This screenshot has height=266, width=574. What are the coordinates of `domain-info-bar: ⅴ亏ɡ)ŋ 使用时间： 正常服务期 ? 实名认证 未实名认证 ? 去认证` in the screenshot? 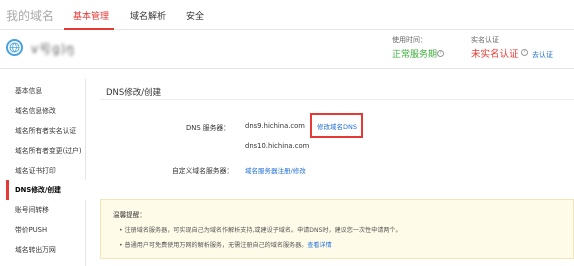 It's located at (287, 50).